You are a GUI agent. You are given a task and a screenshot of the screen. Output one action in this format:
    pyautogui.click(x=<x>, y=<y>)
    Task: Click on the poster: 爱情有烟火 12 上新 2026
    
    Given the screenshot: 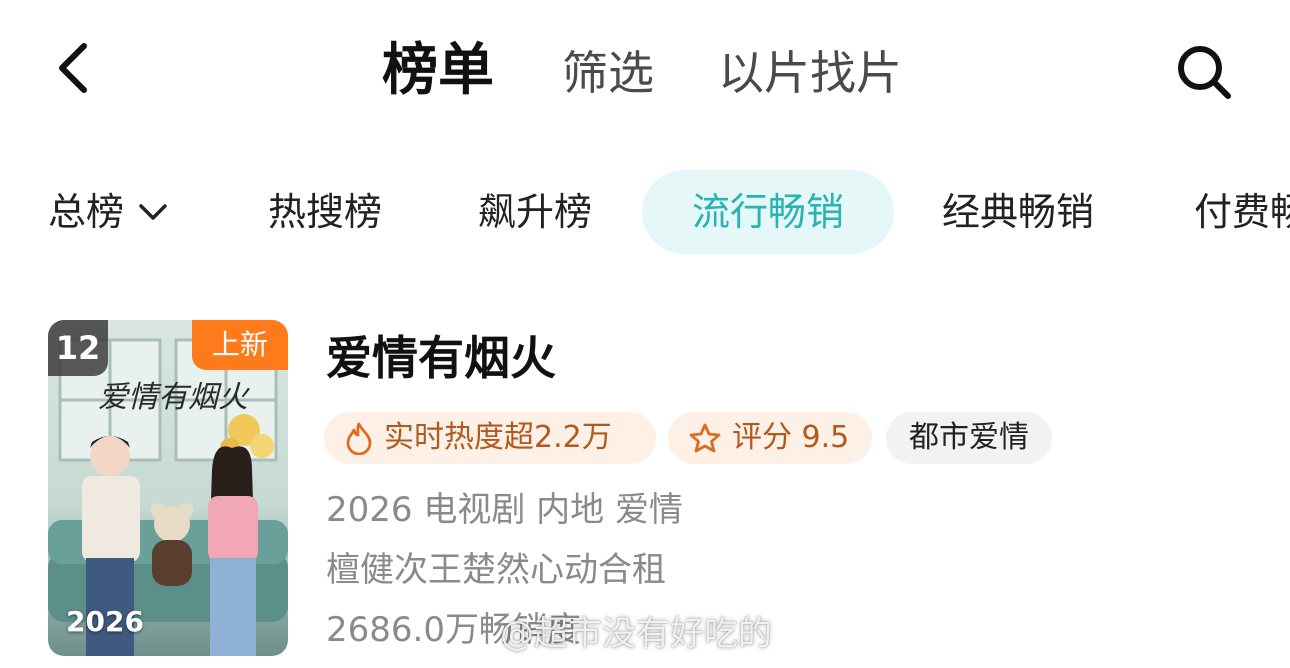 What is the action you would take?
    pyautogui.click(x=168, y=488)
    